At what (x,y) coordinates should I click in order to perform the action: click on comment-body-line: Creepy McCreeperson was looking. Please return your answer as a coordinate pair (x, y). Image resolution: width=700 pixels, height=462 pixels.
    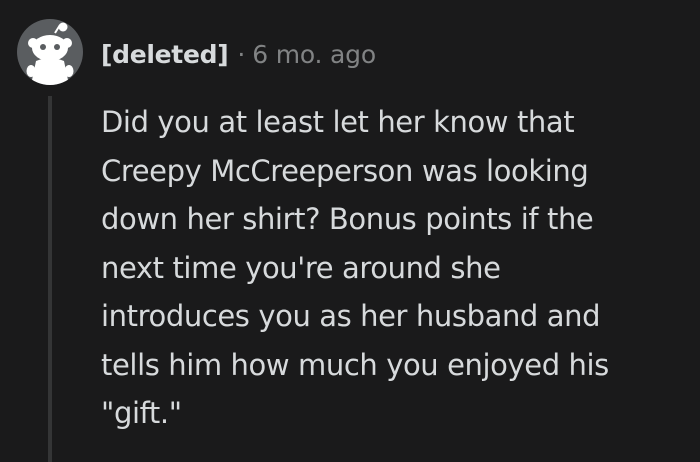
    Looking at the image, I should click on (345, 170).